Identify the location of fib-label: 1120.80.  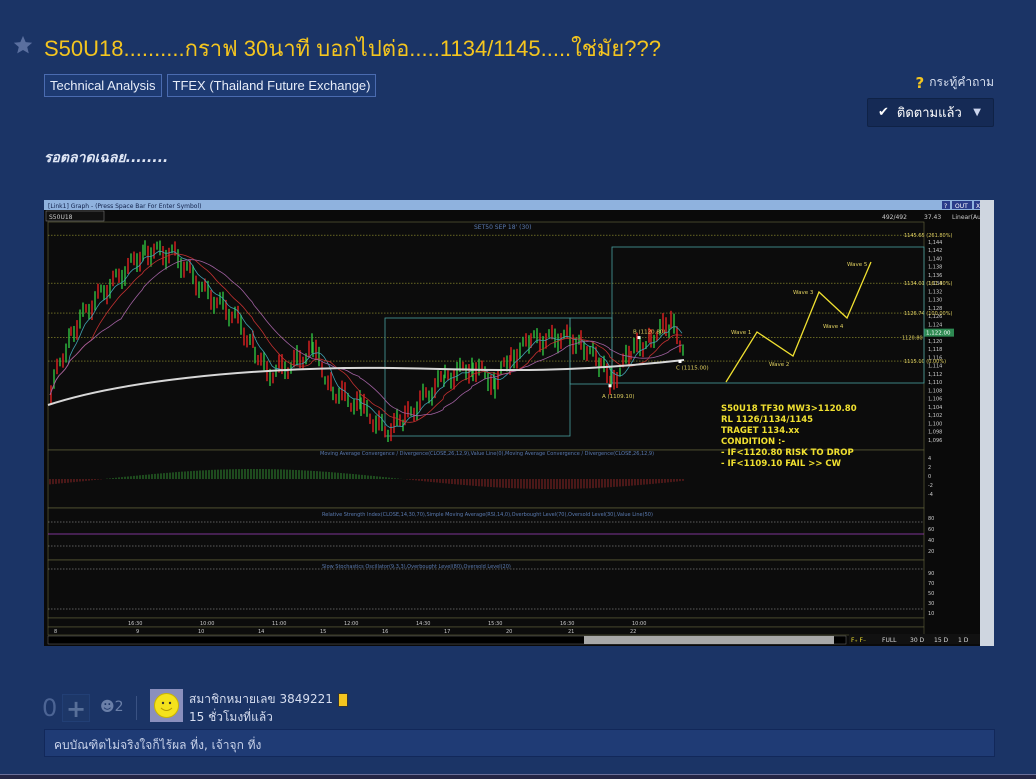
(912, 339).